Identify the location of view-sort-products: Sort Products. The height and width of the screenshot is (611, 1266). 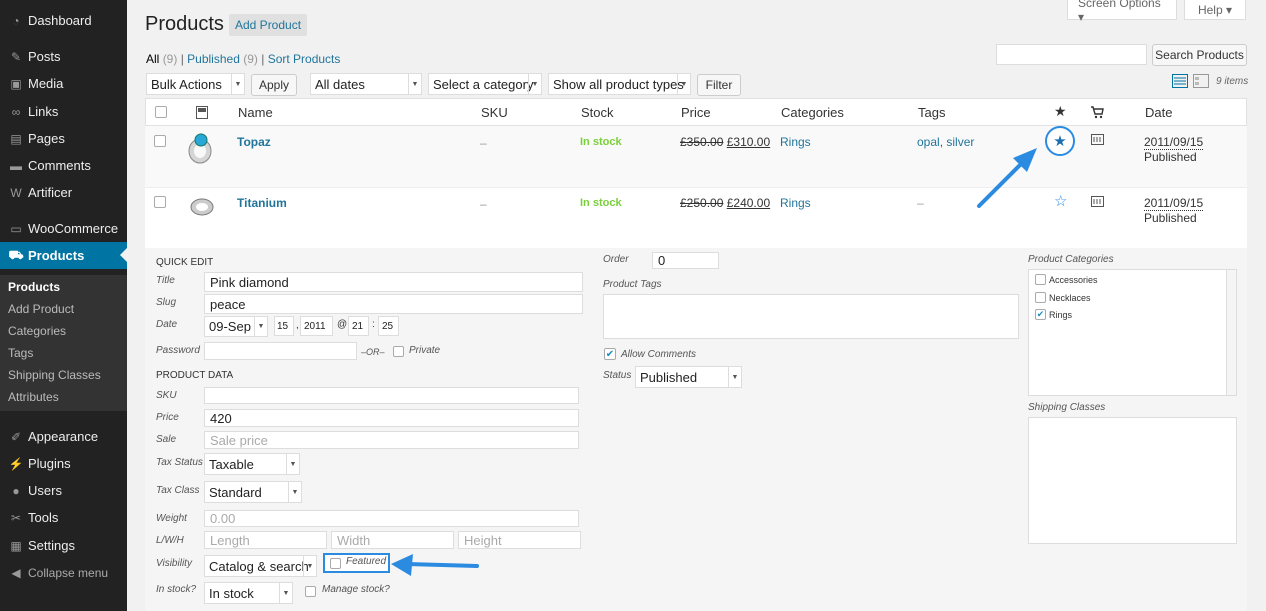
(304, 59).